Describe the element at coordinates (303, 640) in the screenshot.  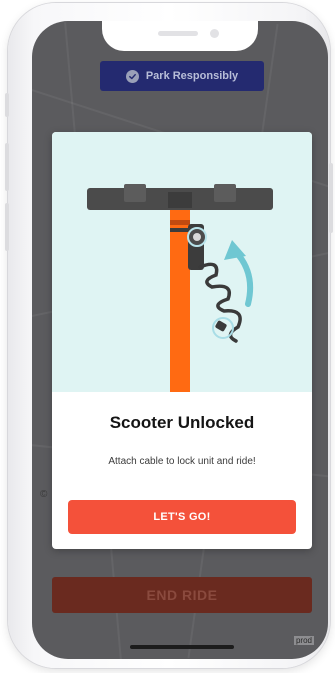
I see `environment-label: prod` at that location.